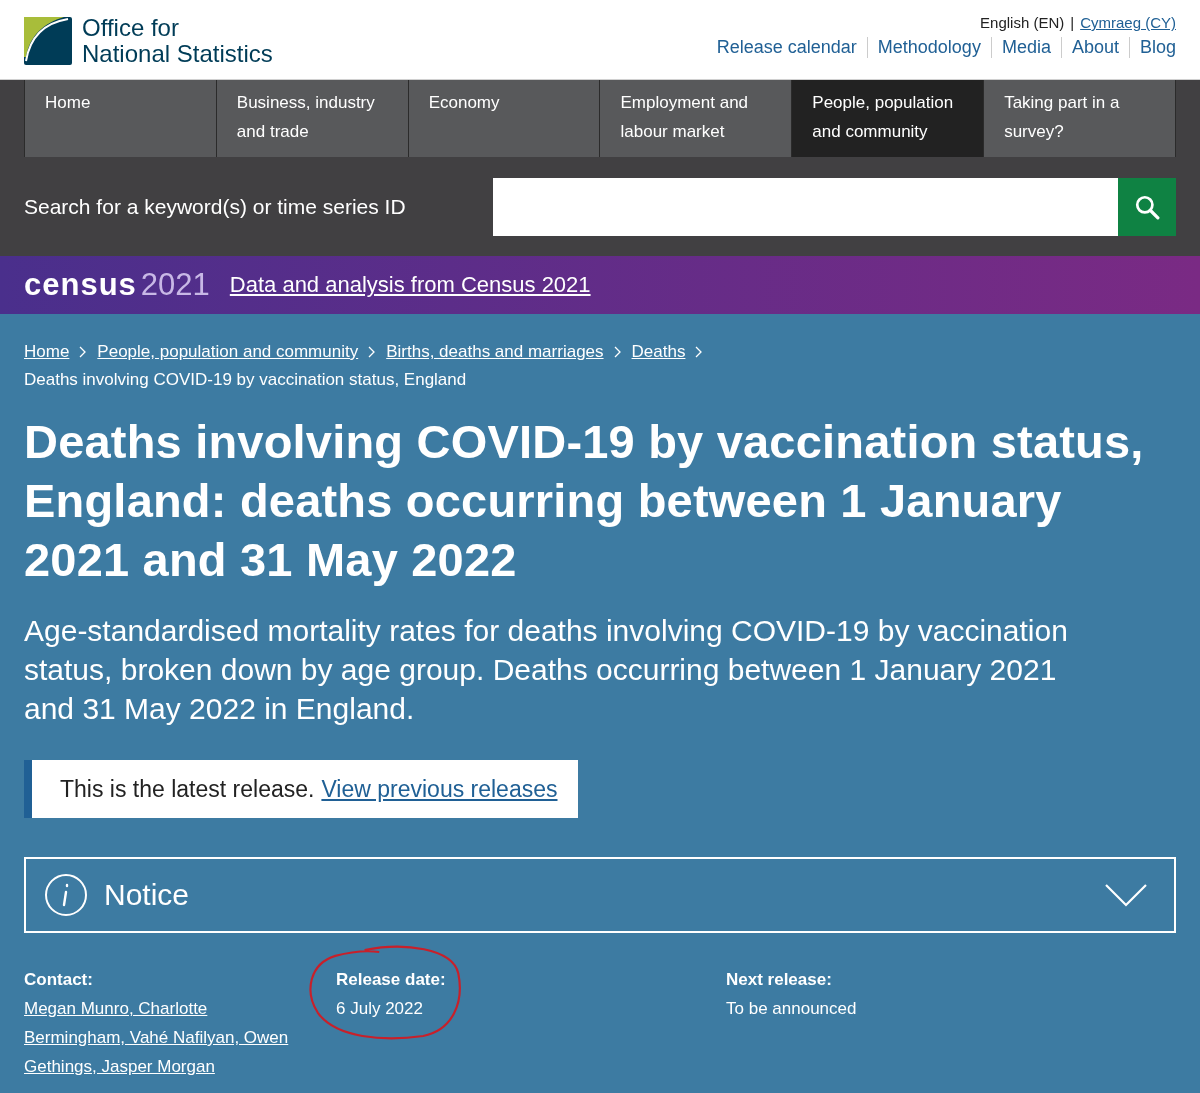 The image size is (1200, 1093). I want to click on census-logo: census 2021, so click(117, 285).